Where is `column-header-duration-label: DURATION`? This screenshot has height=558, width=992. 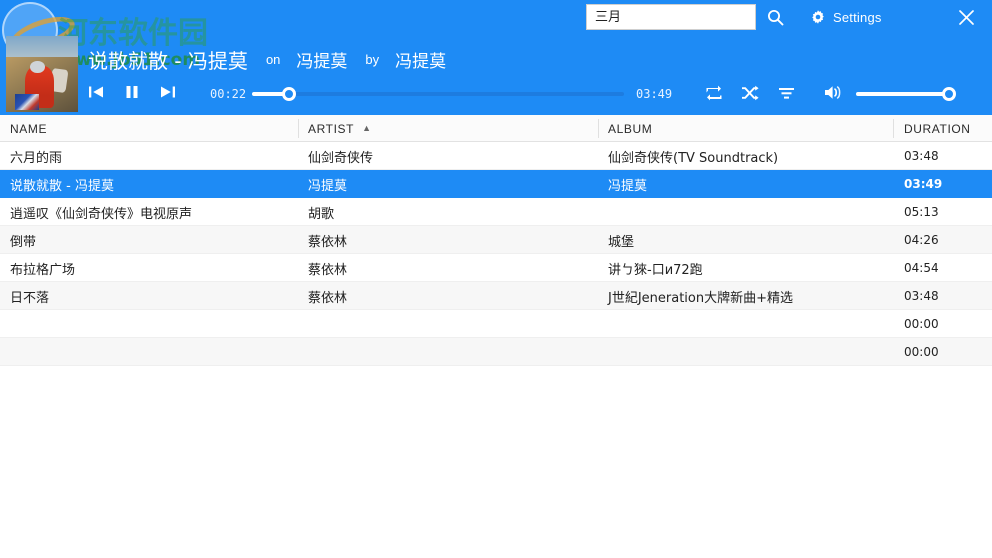 column-header-duration-label: DURATION is located at coordinates (937, 128).